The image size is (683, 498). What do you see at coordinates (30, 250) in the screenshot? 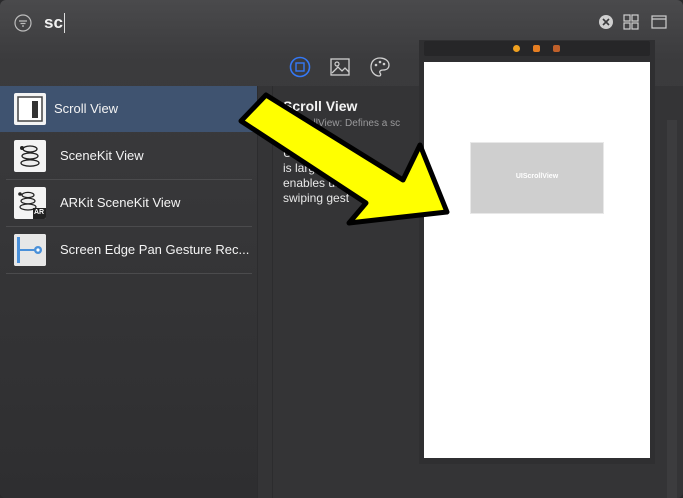
I see `gesture-icon` at bounding box center [30, 250].